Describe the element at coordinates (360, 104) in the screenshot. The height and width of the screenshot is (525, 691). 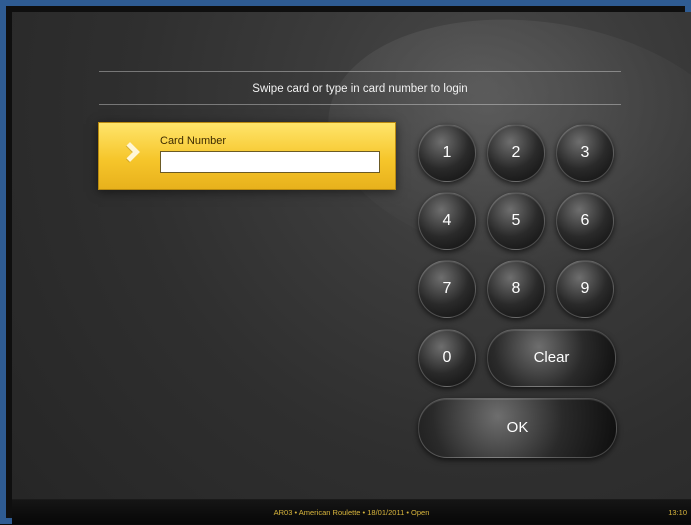
I see `bottom-divider` at that location.